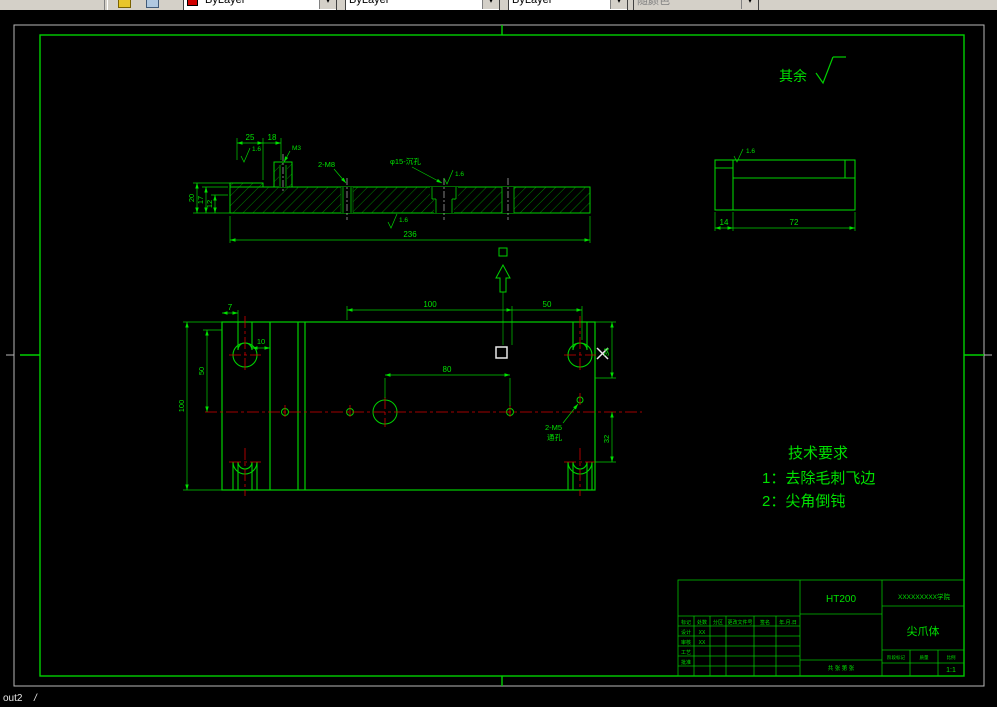  I want to click on layout-tab: out2, so click(12, 699).